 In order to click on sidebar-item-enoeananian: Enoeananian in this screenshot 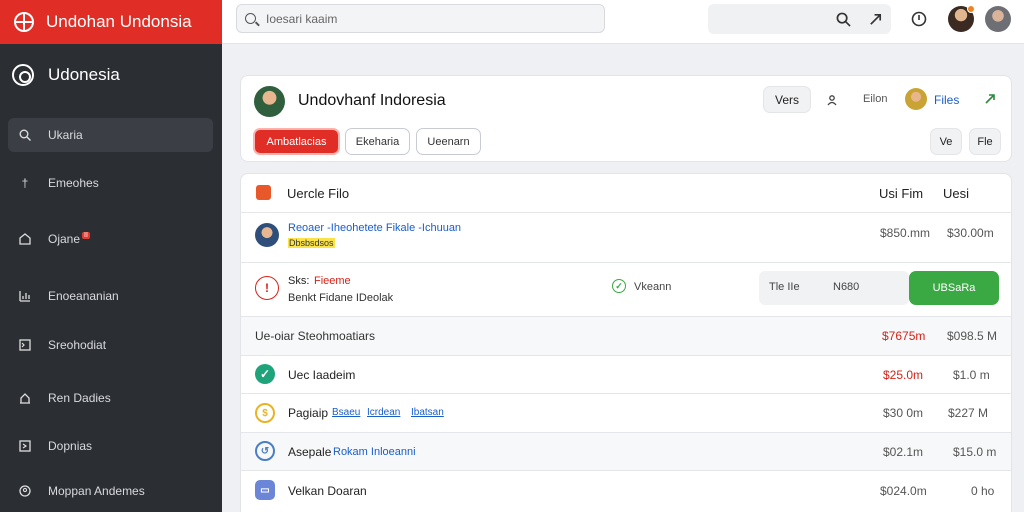, I will do `click(110, 296)`.